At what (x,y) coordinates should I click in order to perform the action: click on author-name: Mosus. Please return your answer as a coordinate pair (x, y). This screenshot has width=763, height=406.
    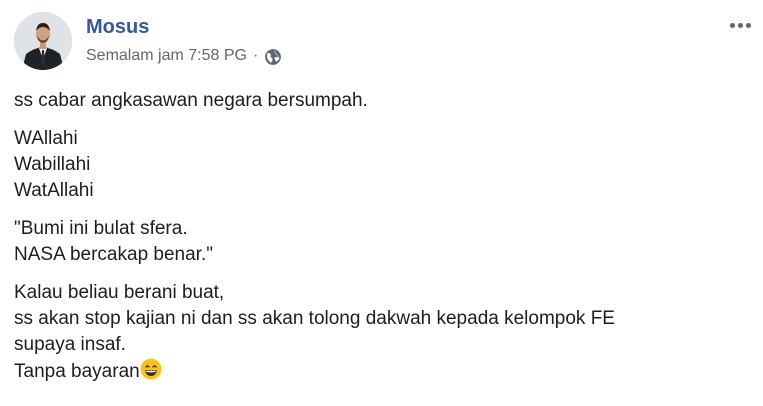
    Looking at the image, I should click on (117, 27).